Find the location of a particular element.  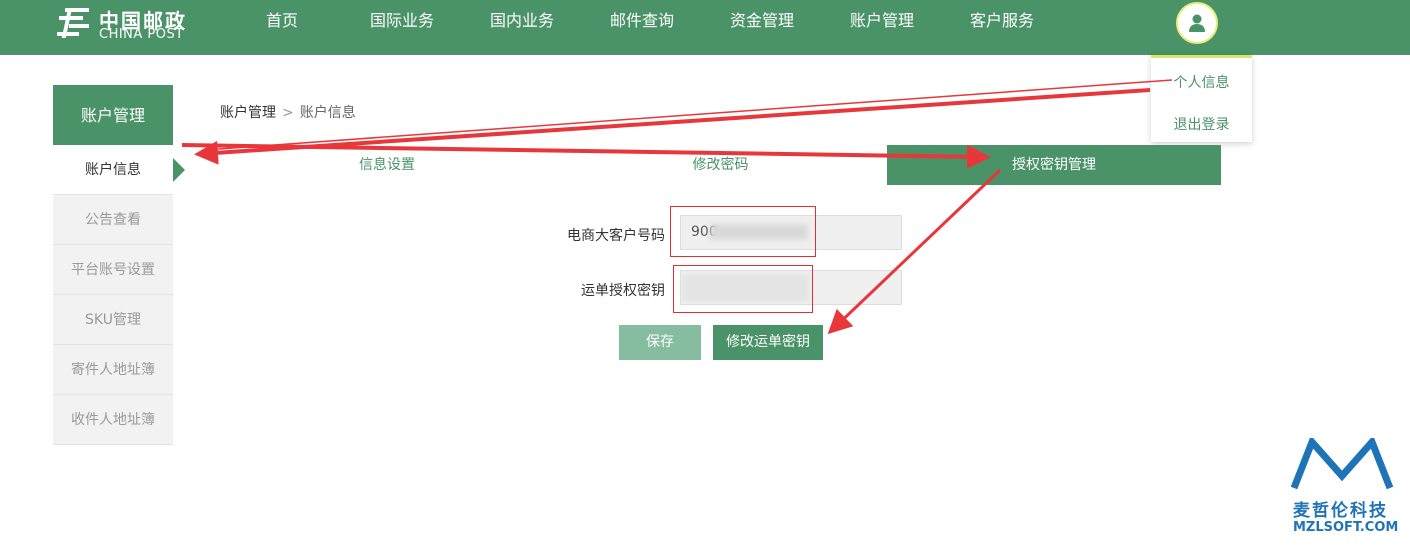

tab-auth-key-management: 授权密钥管理 is located at coordinates (1054, 165).